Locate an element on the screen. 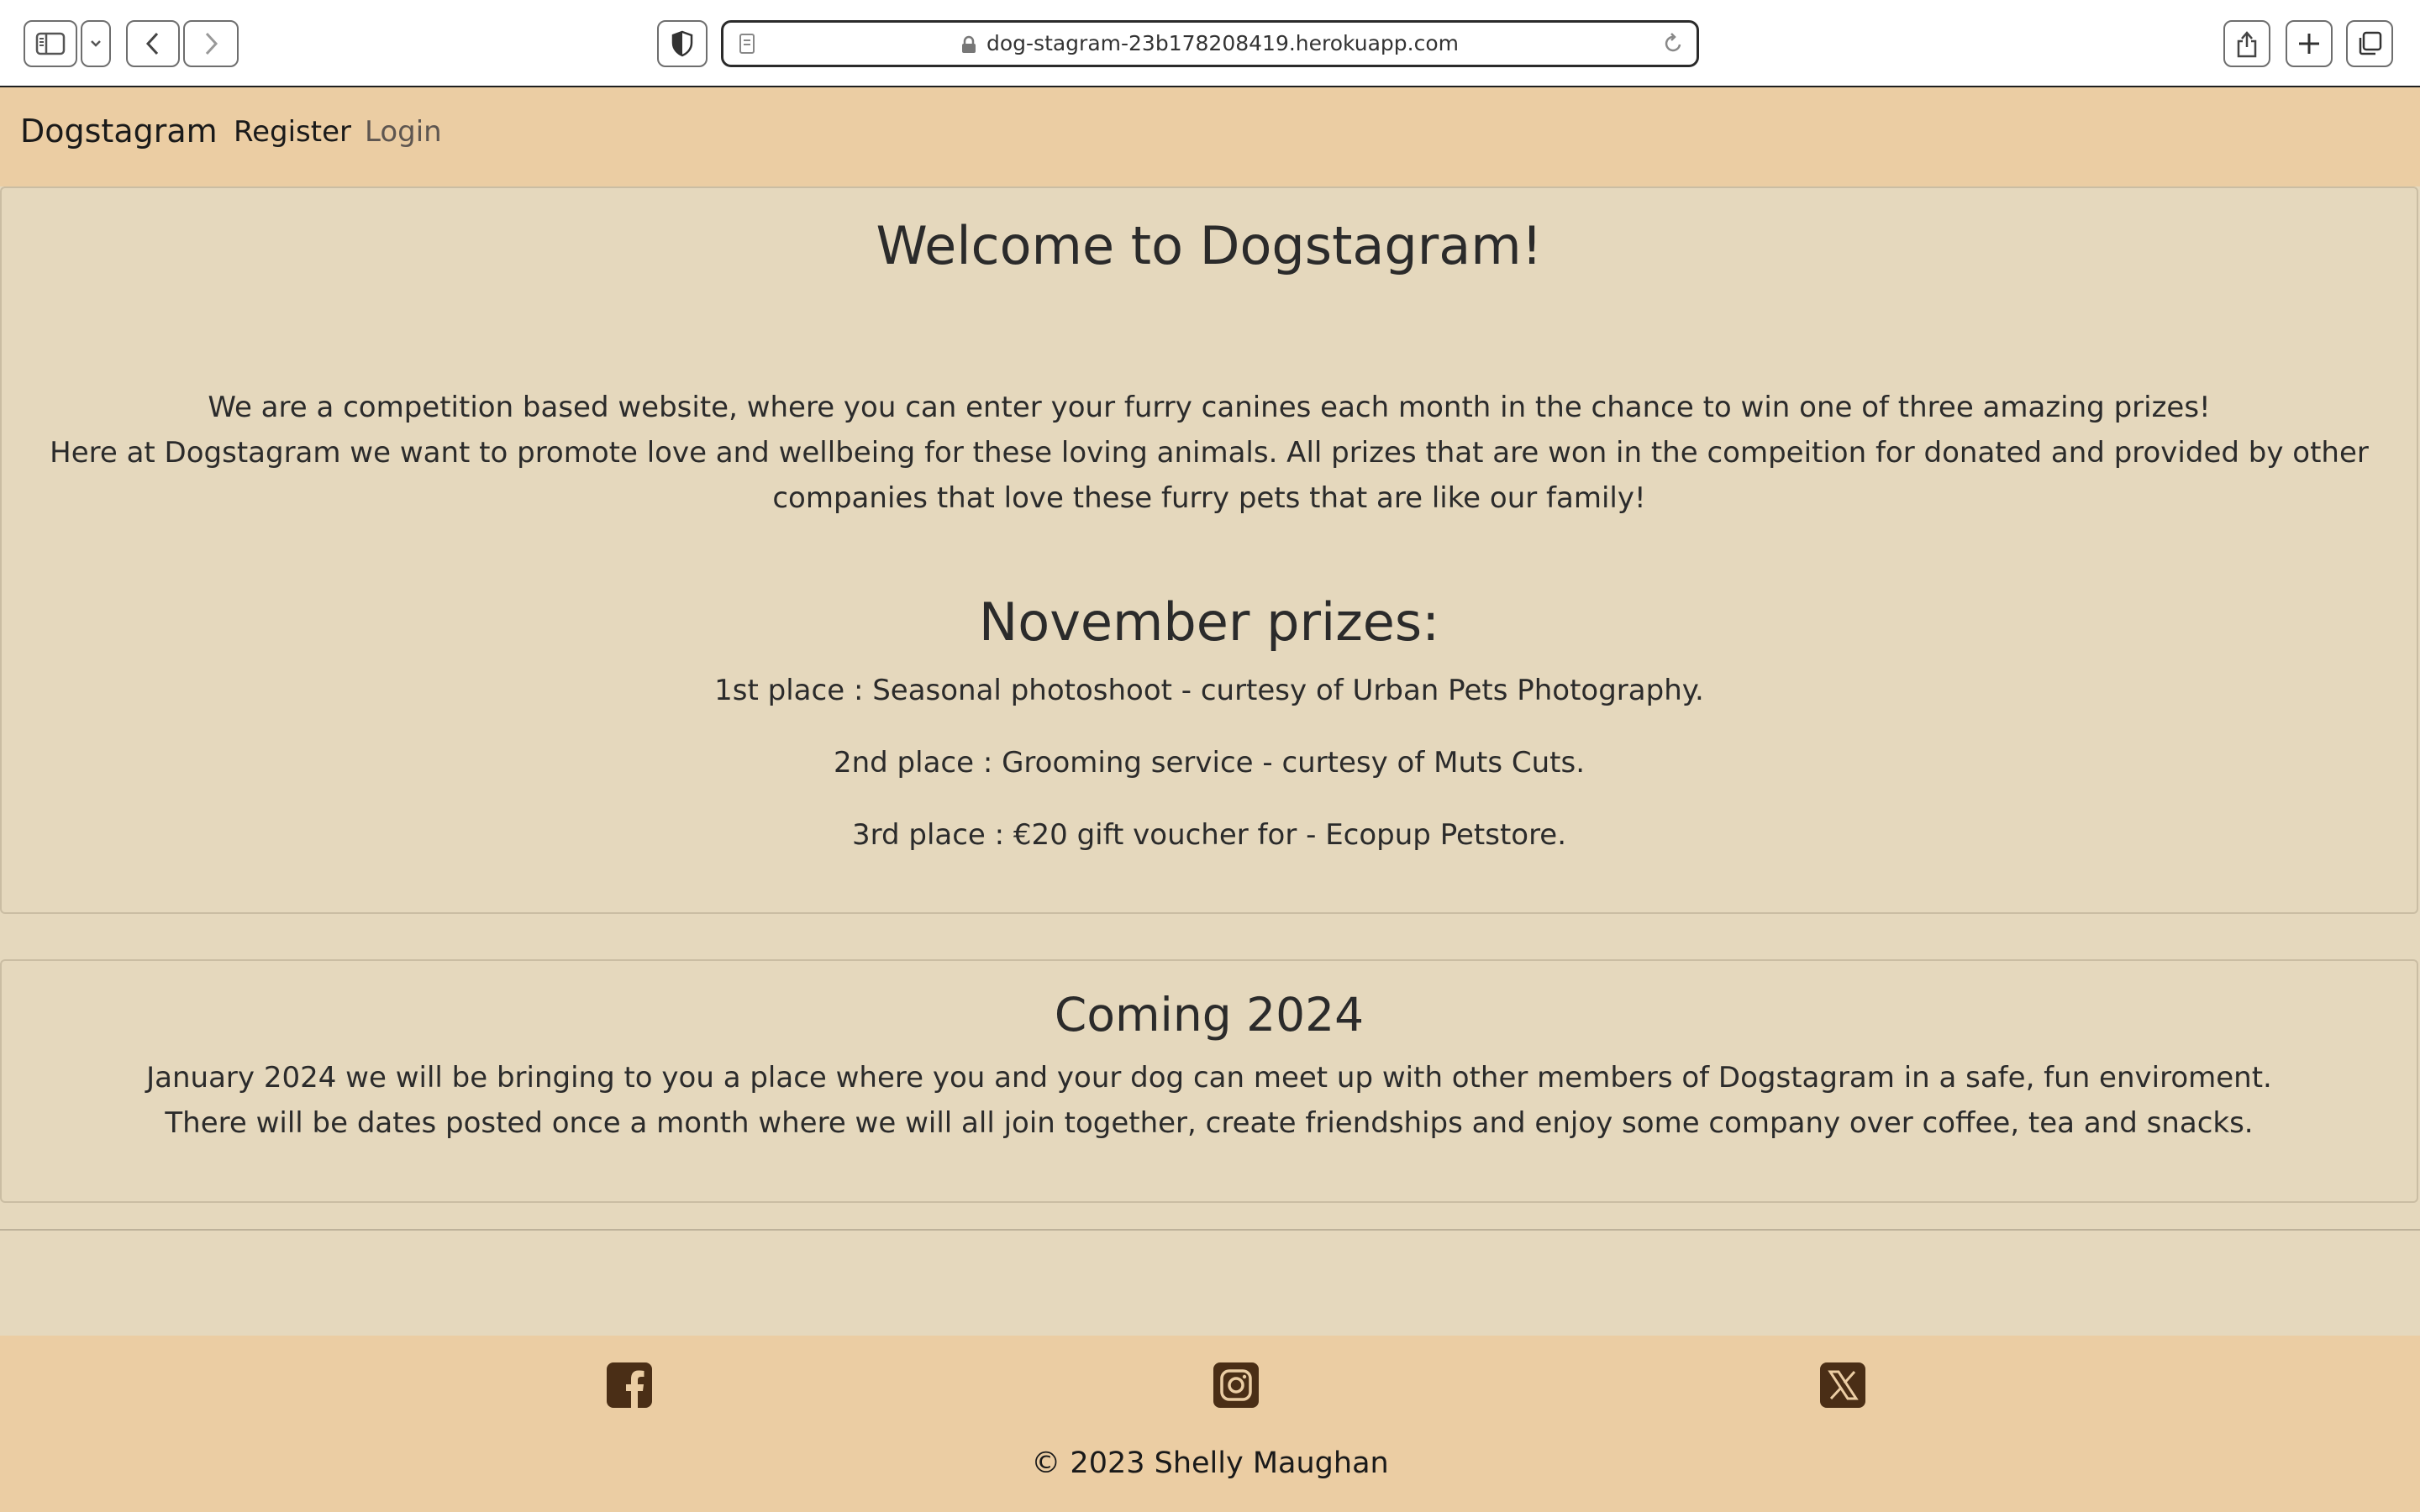 The image size is (2420, 1512). plus-icon is located at coordinates (2309, 44).